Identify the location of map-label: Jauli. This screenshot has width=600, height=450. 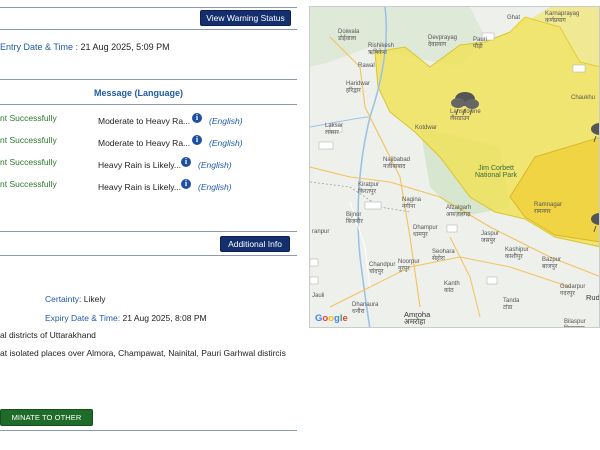
(318, 296).